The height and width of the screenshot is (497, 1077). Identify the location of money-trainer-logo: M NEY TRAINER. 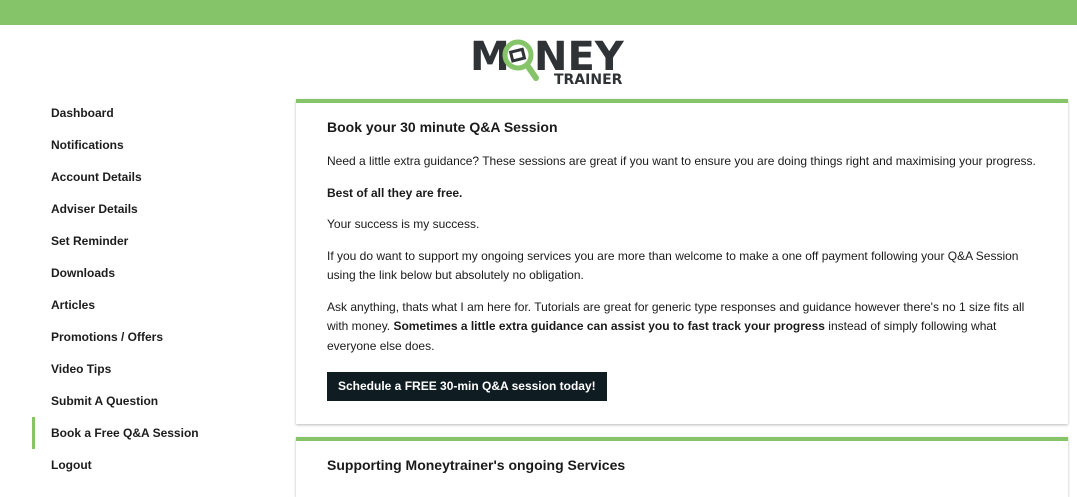
(551, 61).